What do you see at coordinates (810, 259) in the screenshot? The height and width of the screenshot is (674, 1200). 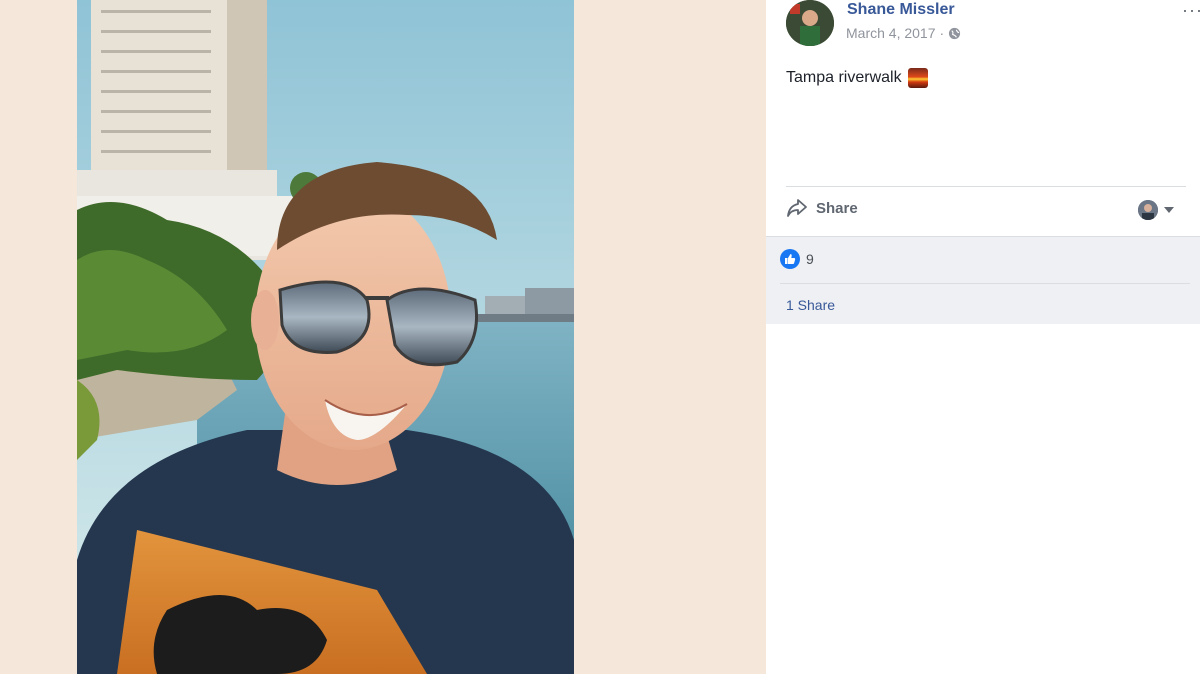 I see `reaction-count: 9` at bounding box center [810, 259].